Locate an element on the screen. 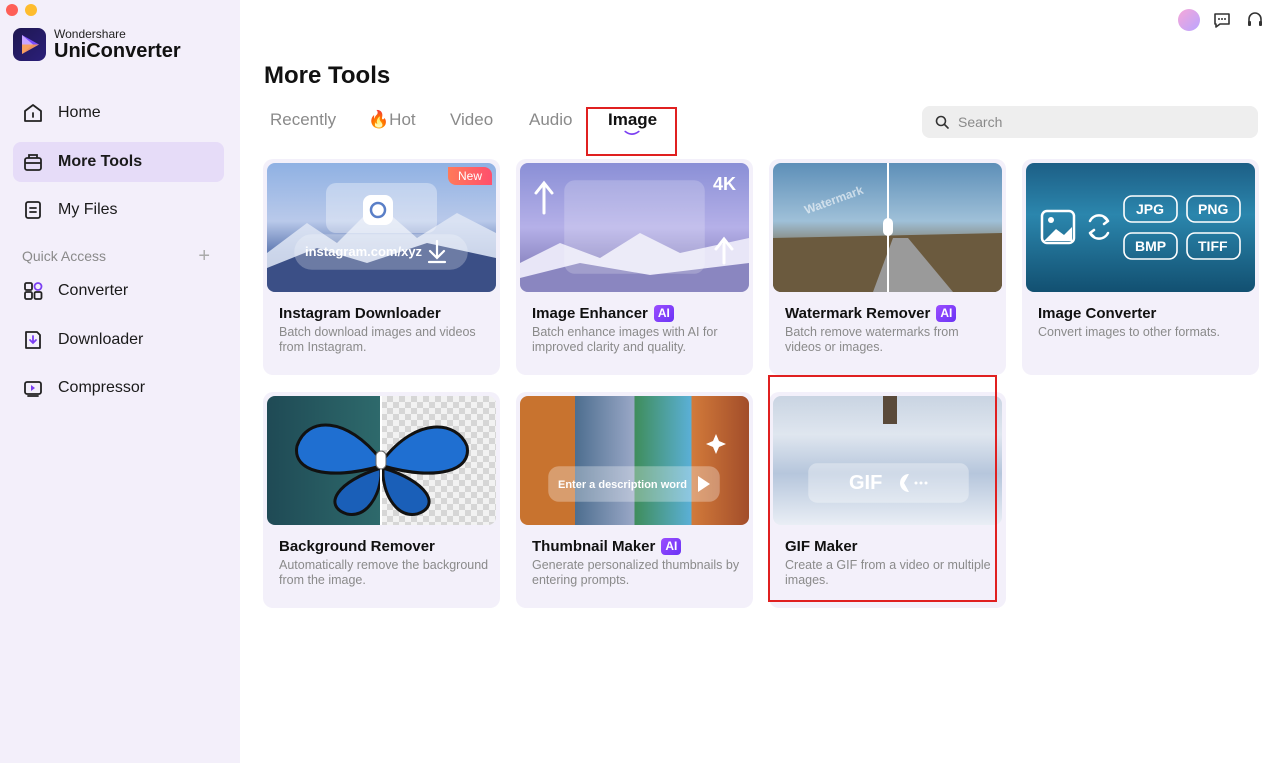 The width and height of the screenshot is (1280, 763). sidebar-item-downloader: Downloader is located at coordinates (118, 340).